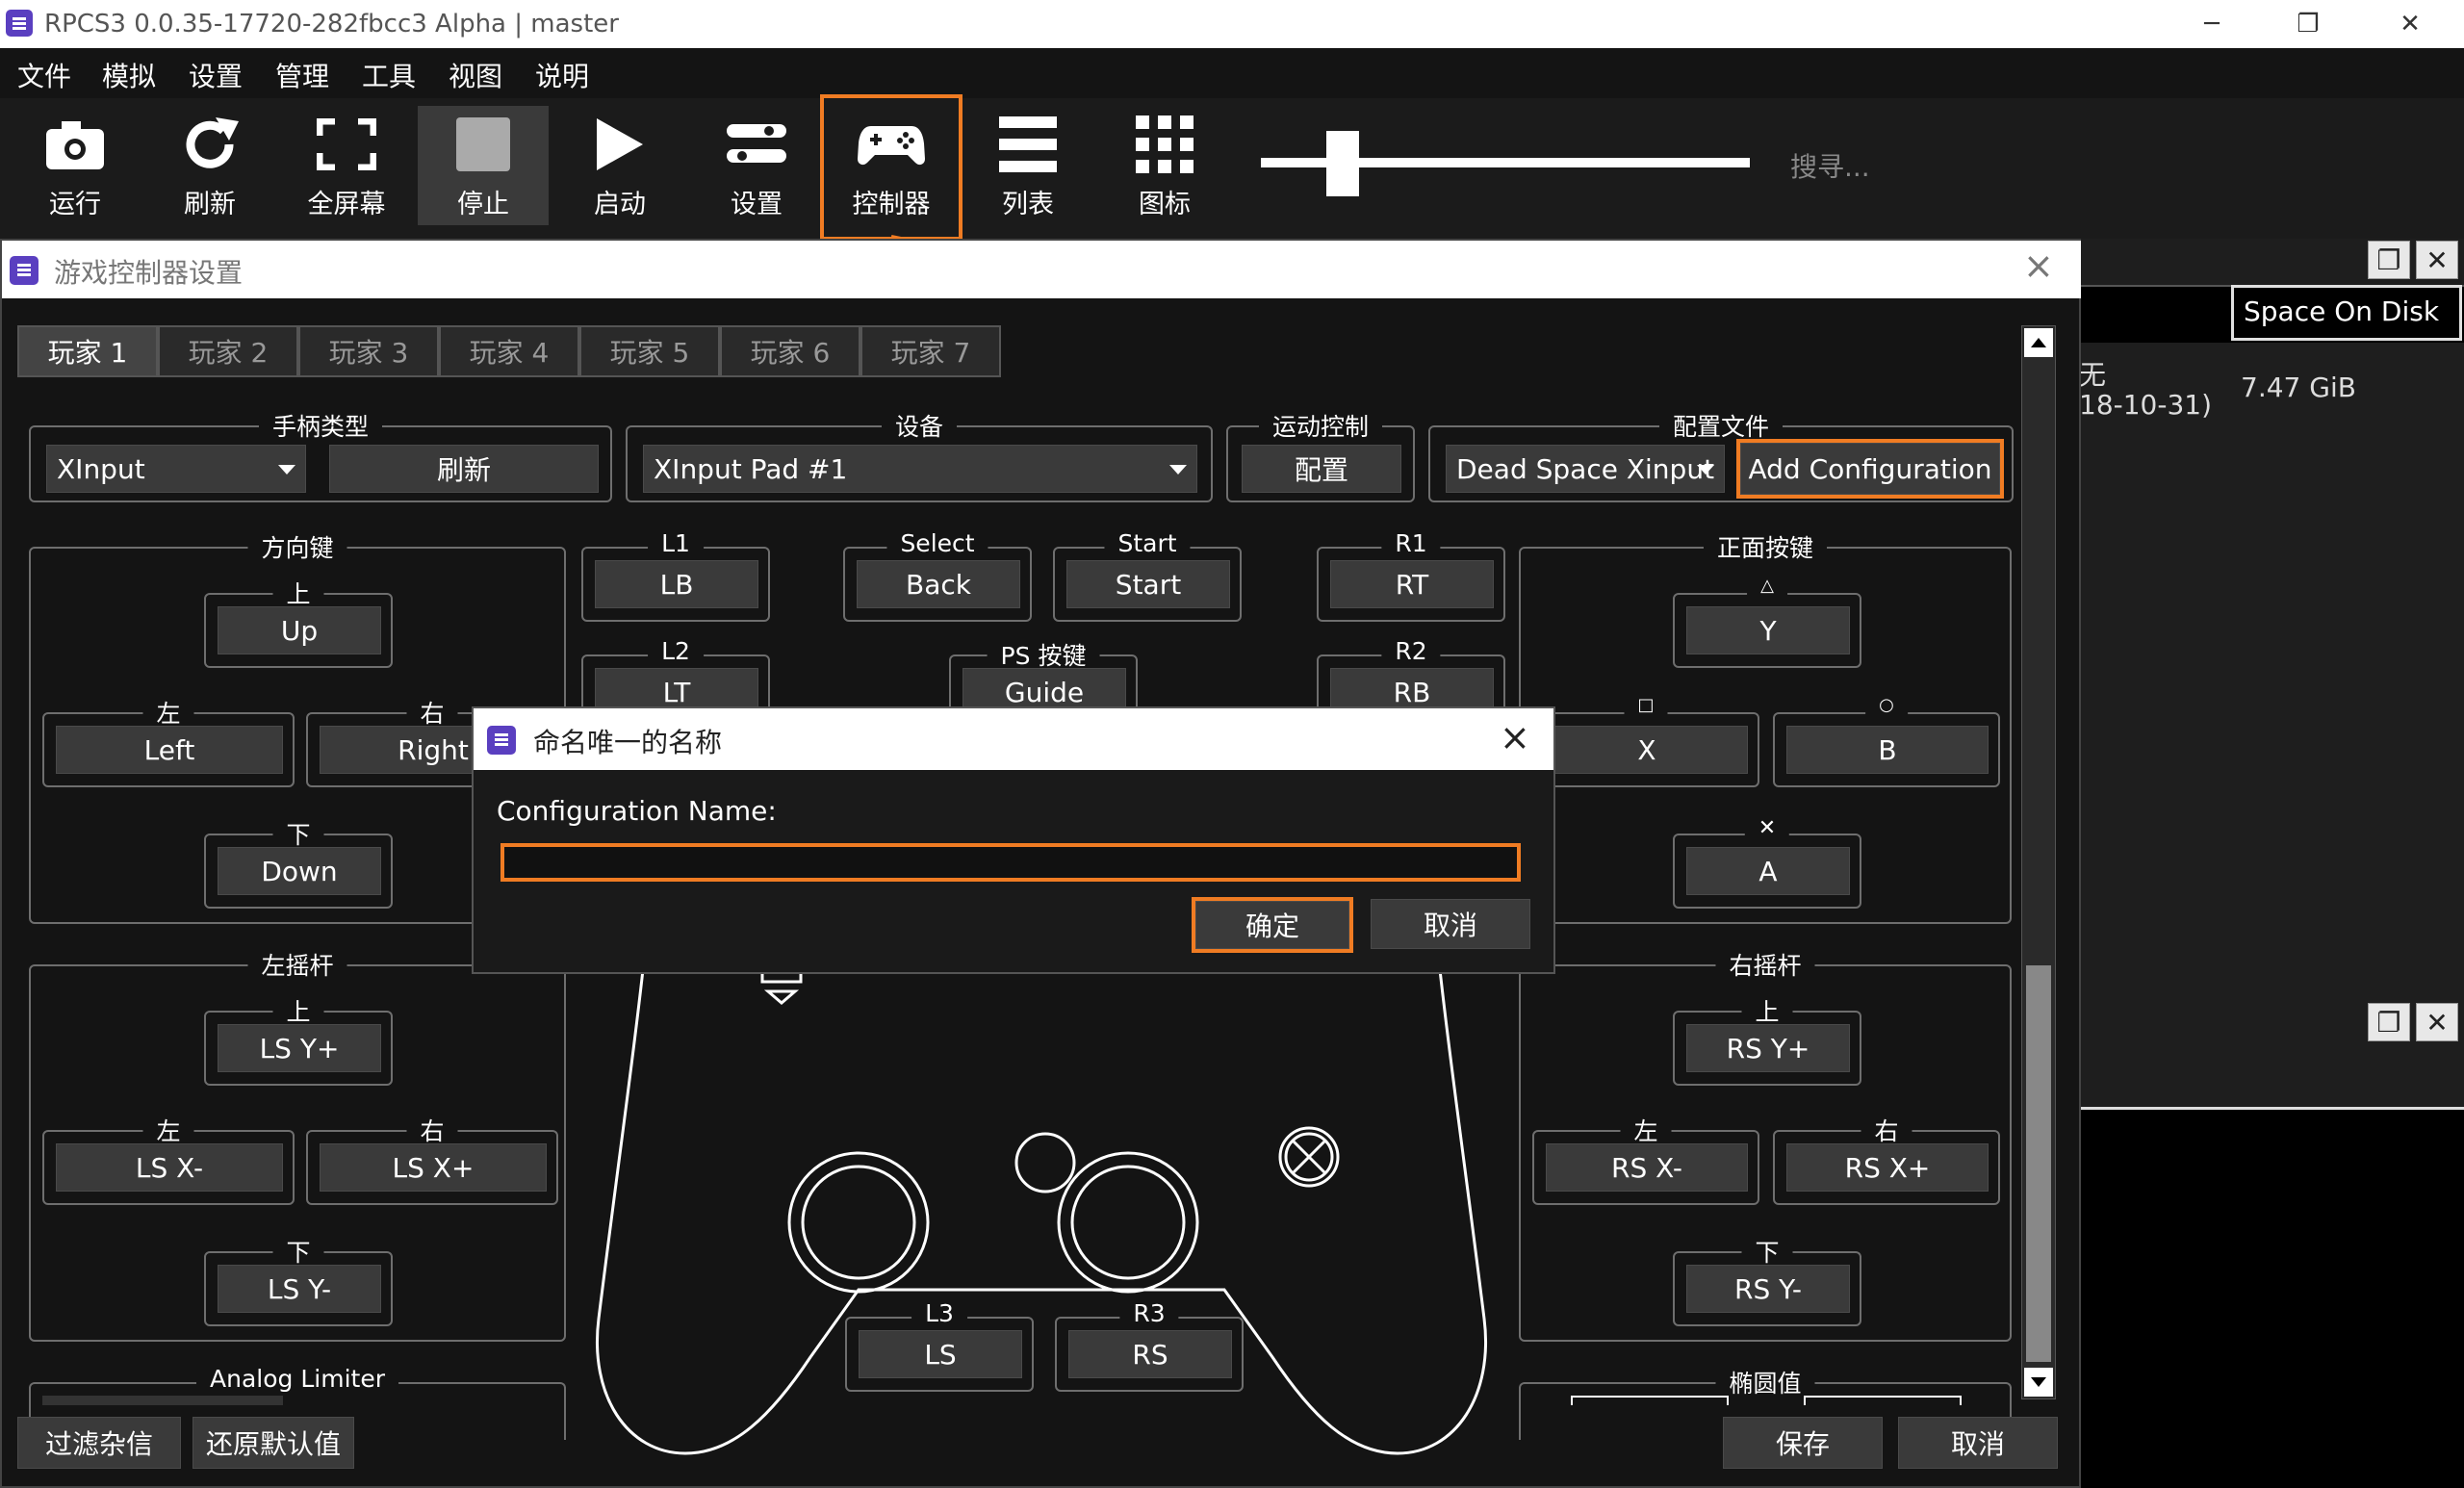  Describe the element at coordinates (1870, 469) in the screenshot. I see `add-configuration-button: Add Configuration` at that location.